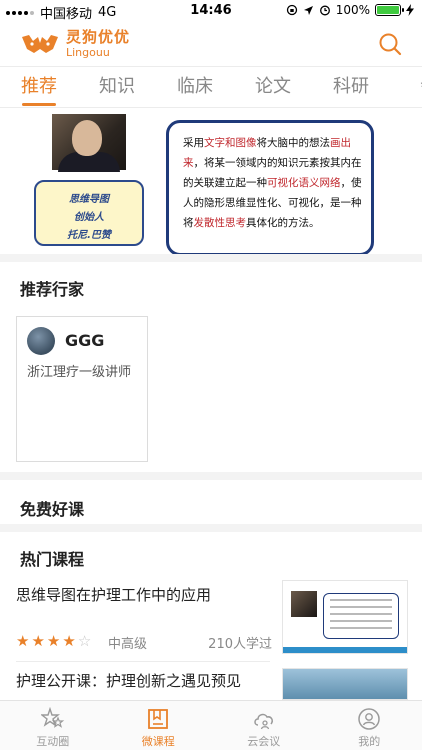 The width and height of the screenshot is (422, 750). I want to click on tab-recommend: 推荐, so click(39, 87).